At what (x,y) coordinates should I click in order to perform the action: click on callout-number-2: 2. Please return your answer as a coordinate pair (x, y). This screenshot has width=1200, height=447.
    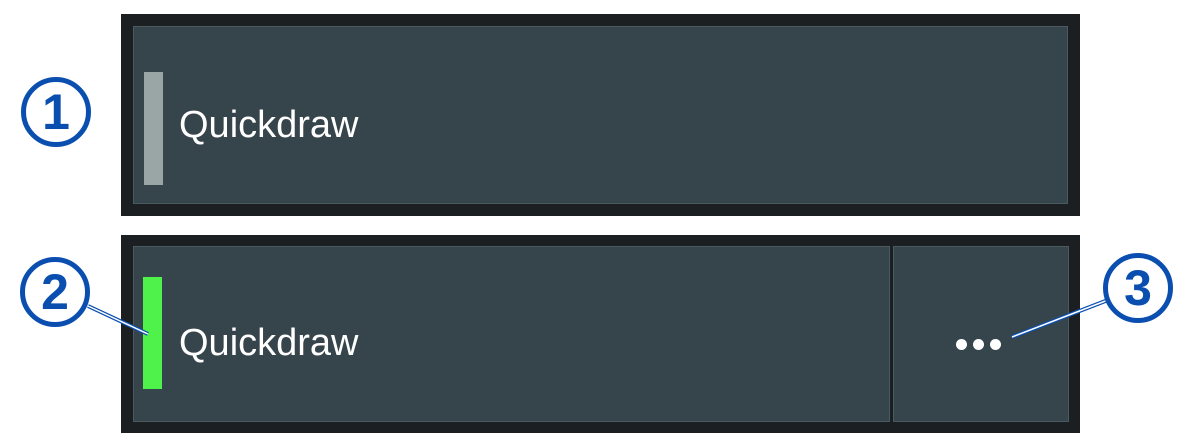
    Looking at the image, I should click on (55, 292).